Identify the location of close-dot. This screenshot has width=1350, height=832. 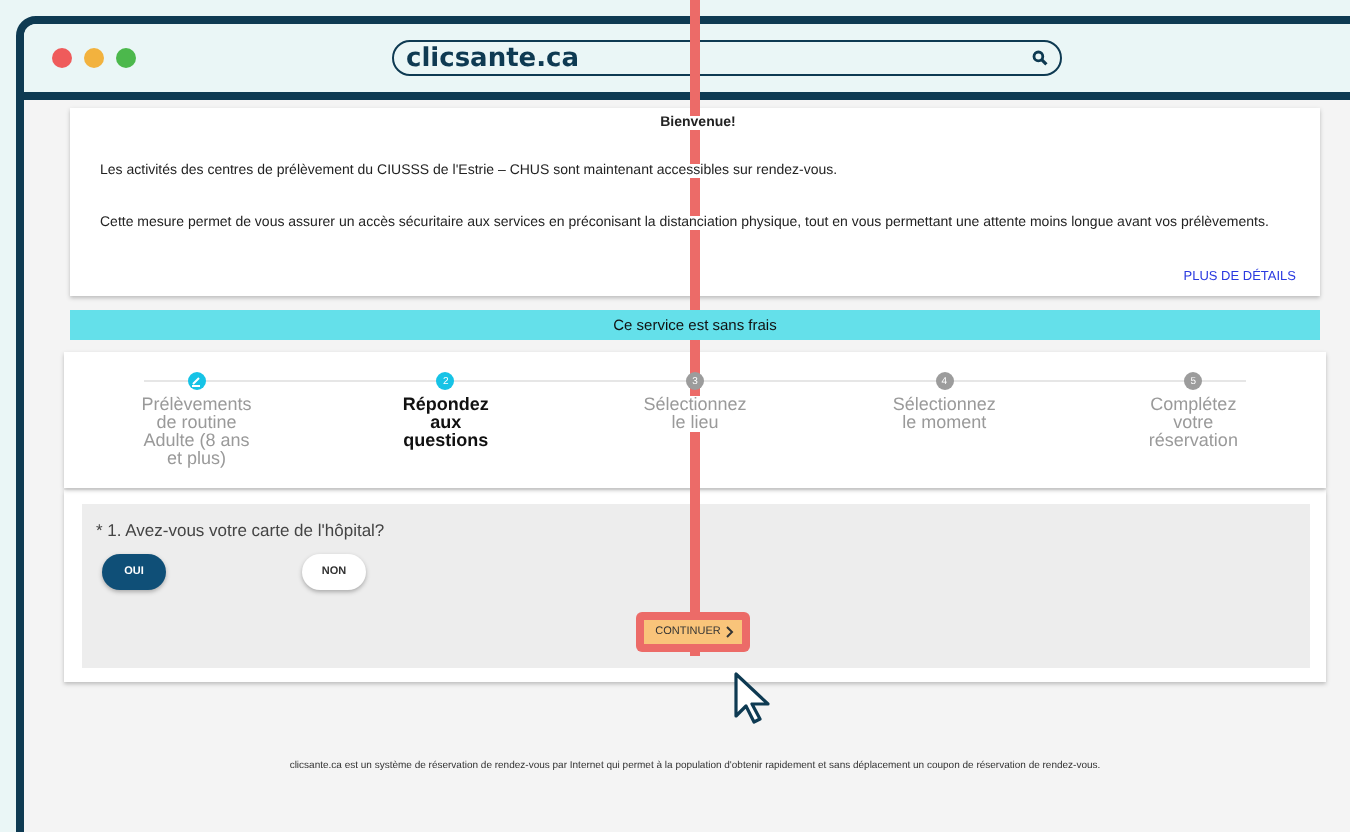
(62, 58).